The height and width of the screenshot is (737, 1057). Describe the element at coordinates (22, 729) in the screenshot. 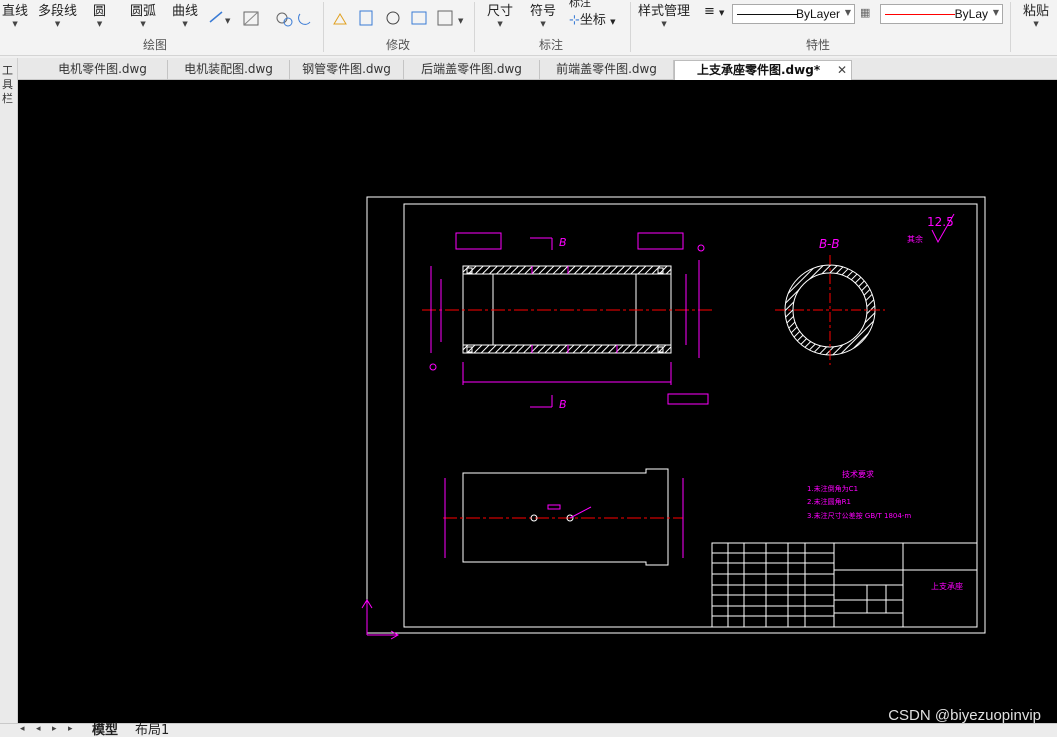

I see `first-layout-icon: ◂` at that location.